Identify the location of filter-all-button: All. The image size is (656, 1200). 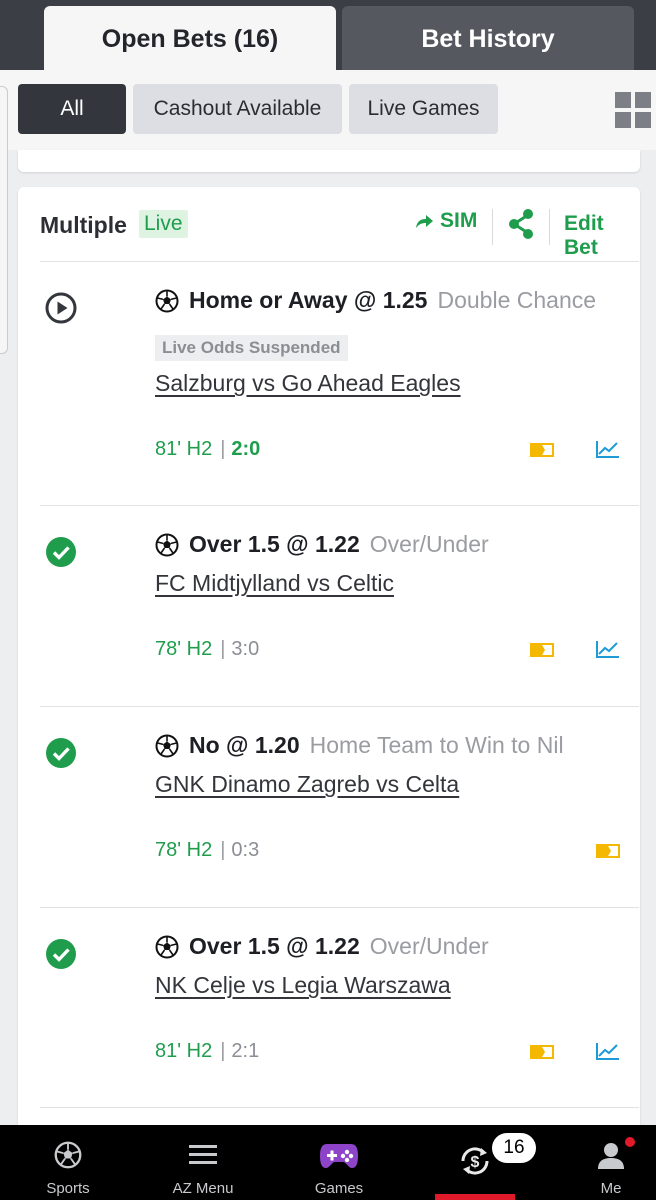
(72, 109).